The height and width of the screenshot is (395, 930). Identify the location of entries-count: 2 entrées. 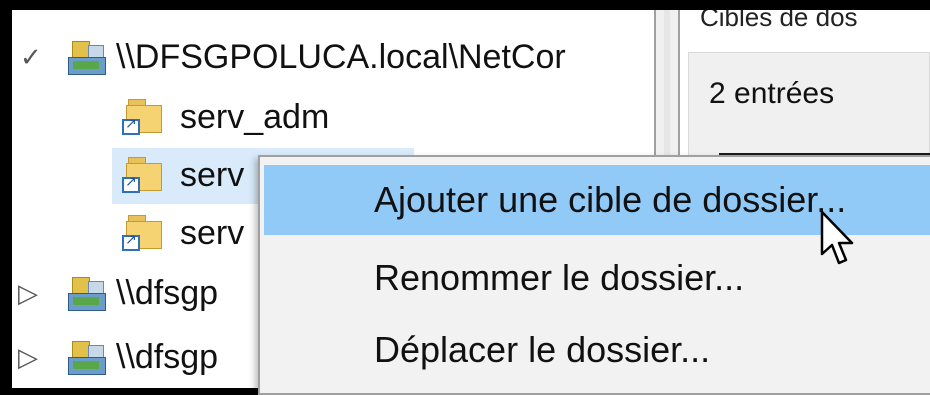
(772, 93).